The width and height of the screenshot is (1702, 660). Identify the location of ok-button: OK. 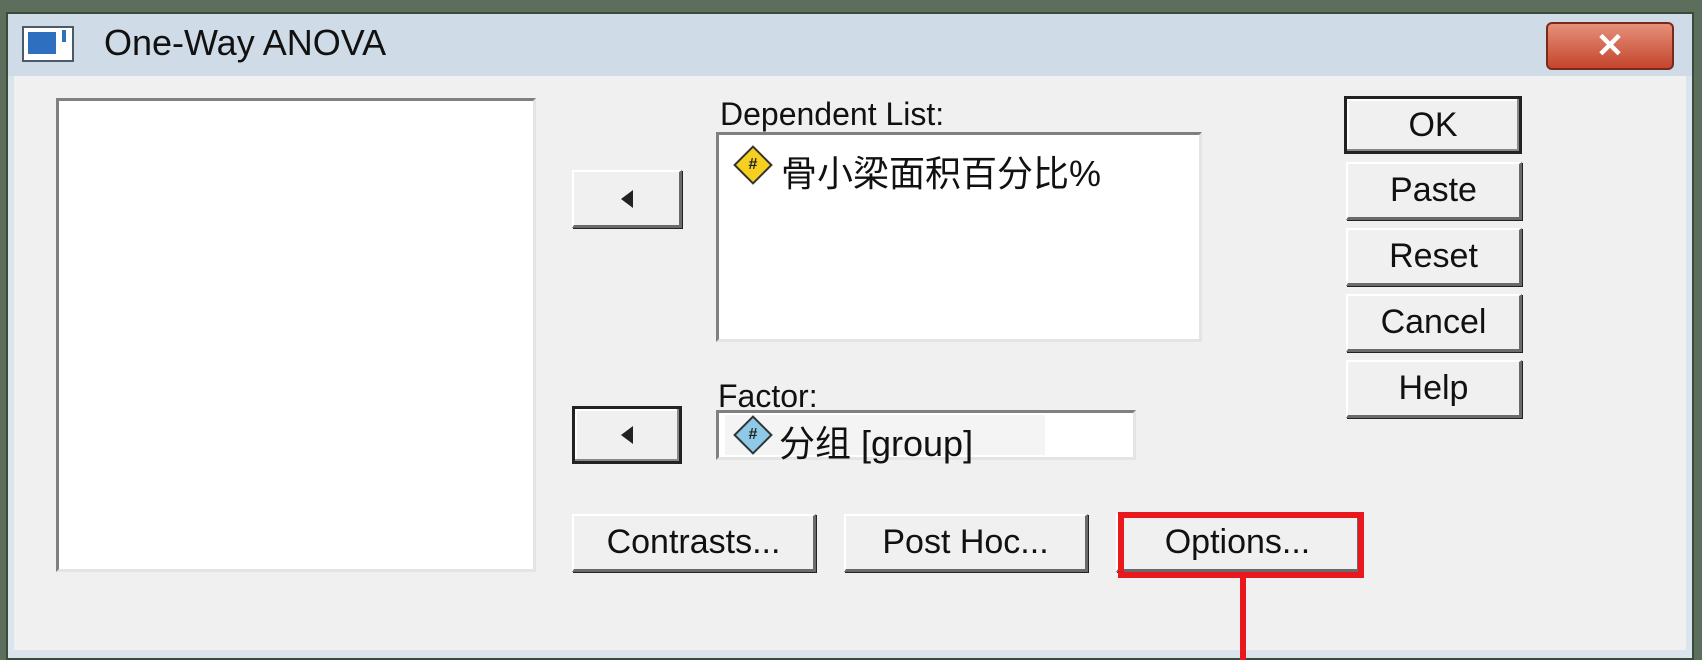
(1433, 125).